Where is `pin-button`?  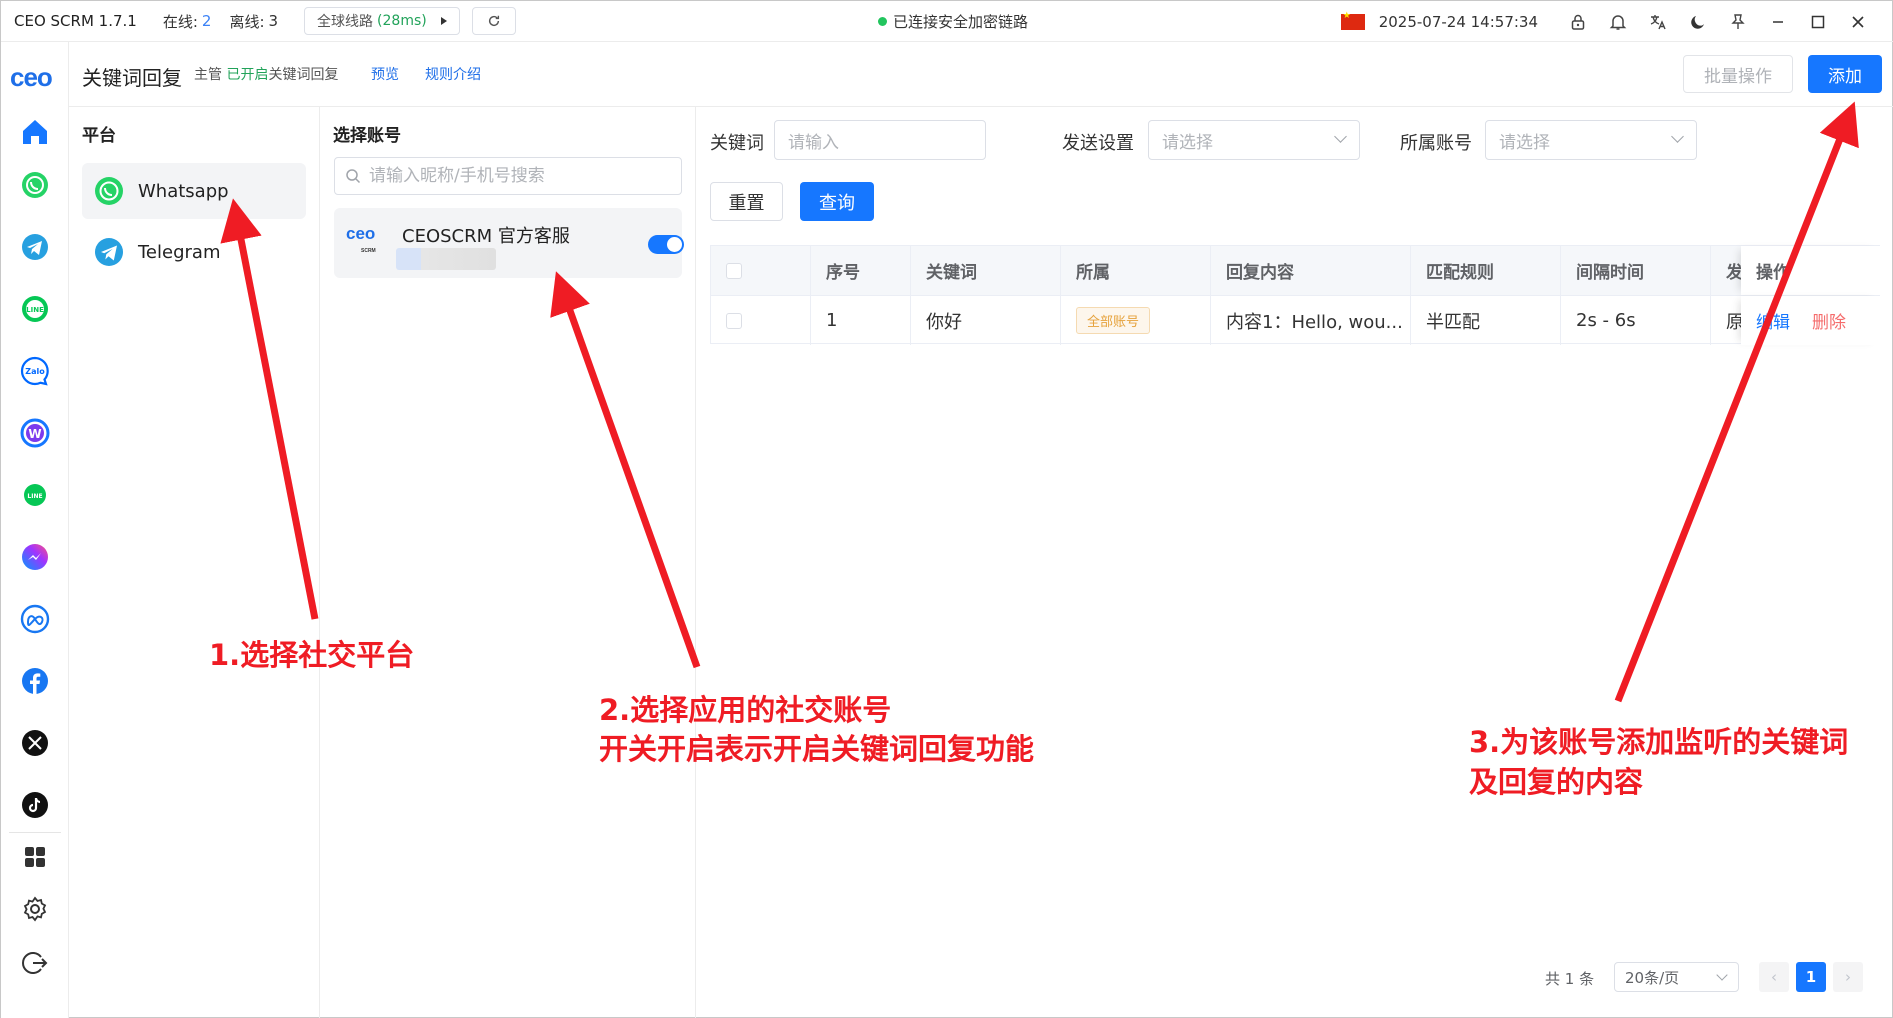 pin-button is located at coordinates (1738, 21).